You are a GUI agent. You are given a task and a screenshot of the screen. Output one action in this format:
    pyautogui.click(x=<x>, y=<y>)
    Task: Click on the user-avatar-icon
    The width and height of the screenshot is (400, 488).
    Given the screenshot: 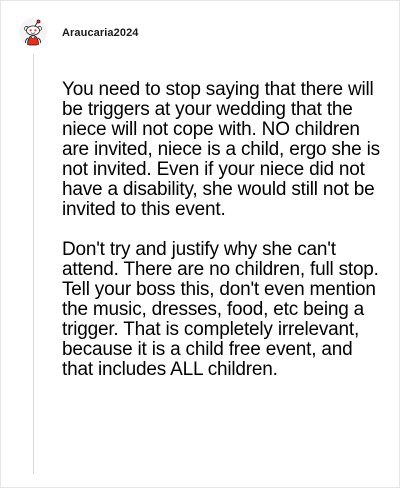 What is the action you would take?
    pyautogui.click(x=33, y=32)
    